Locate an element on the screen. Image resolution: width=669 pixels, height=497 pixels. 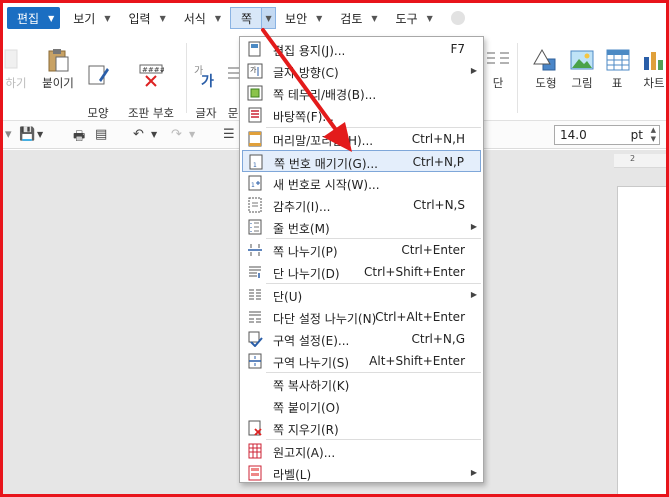
menu-item-multi-column-break: 다단 설정 나누기(N) Ctrl+Alt+Enter is located at coordinates (361, 317).